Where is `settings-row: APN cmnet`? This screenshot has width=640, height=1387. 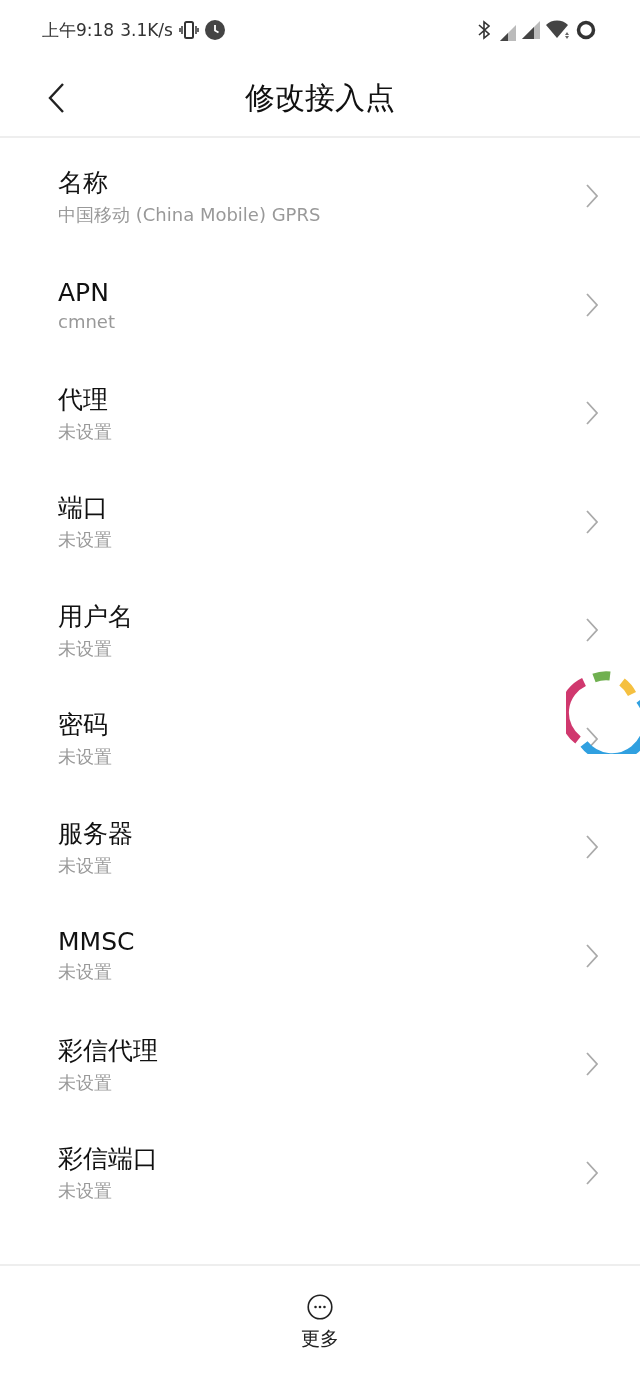
settings-row: APN cmnet is located at coordinates (320, 304).